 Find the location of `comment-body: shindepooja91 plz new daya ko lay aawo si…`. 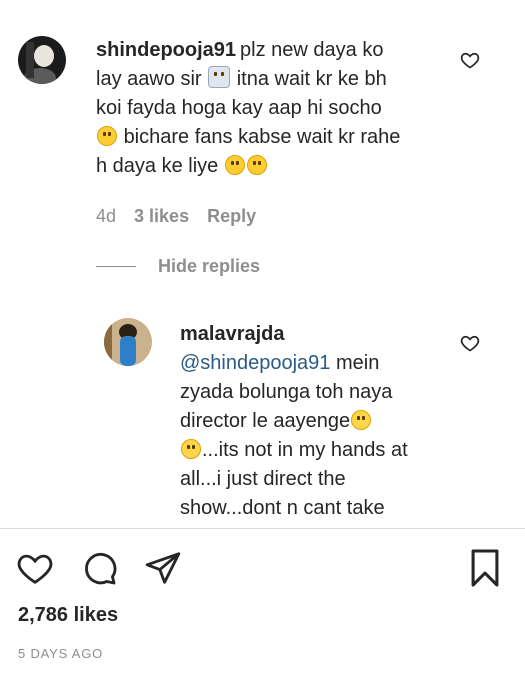

comment-body: shindepooja91 plz new daya ko lay aawo si… is located at coordinates (266, 108).